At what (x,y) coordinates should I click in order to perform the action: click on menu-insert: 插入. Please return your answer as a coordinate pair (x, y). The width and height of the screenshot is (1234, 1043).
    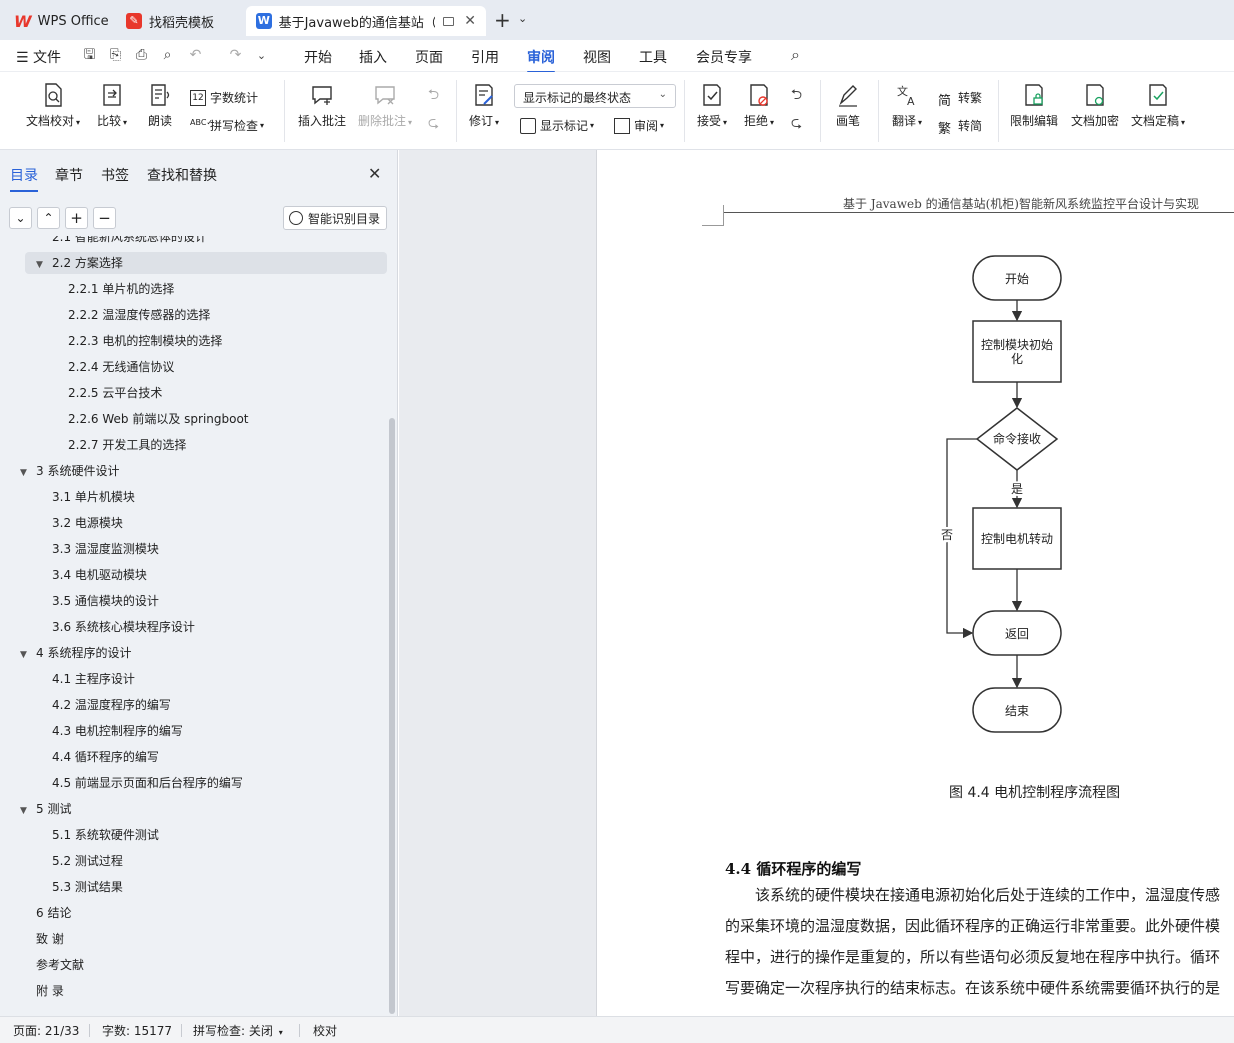
    Looking at the image, I should click on (373, 57).